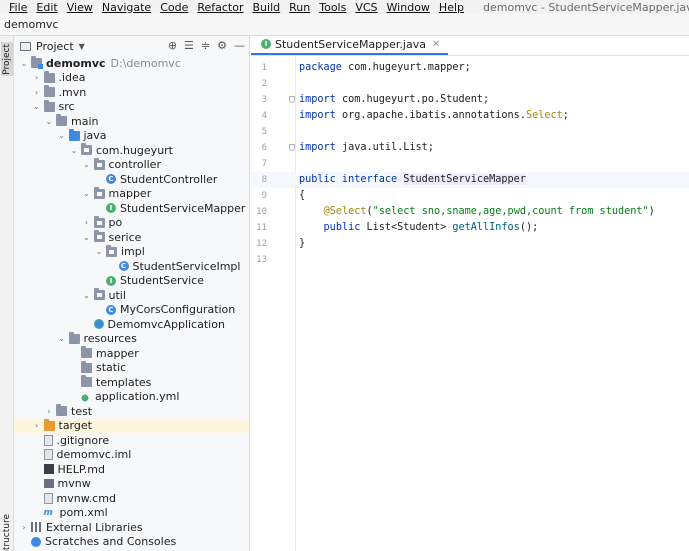  Describe the element at coordinates (264, 164) in the screenshot. I see `line-number: 7` at that location.